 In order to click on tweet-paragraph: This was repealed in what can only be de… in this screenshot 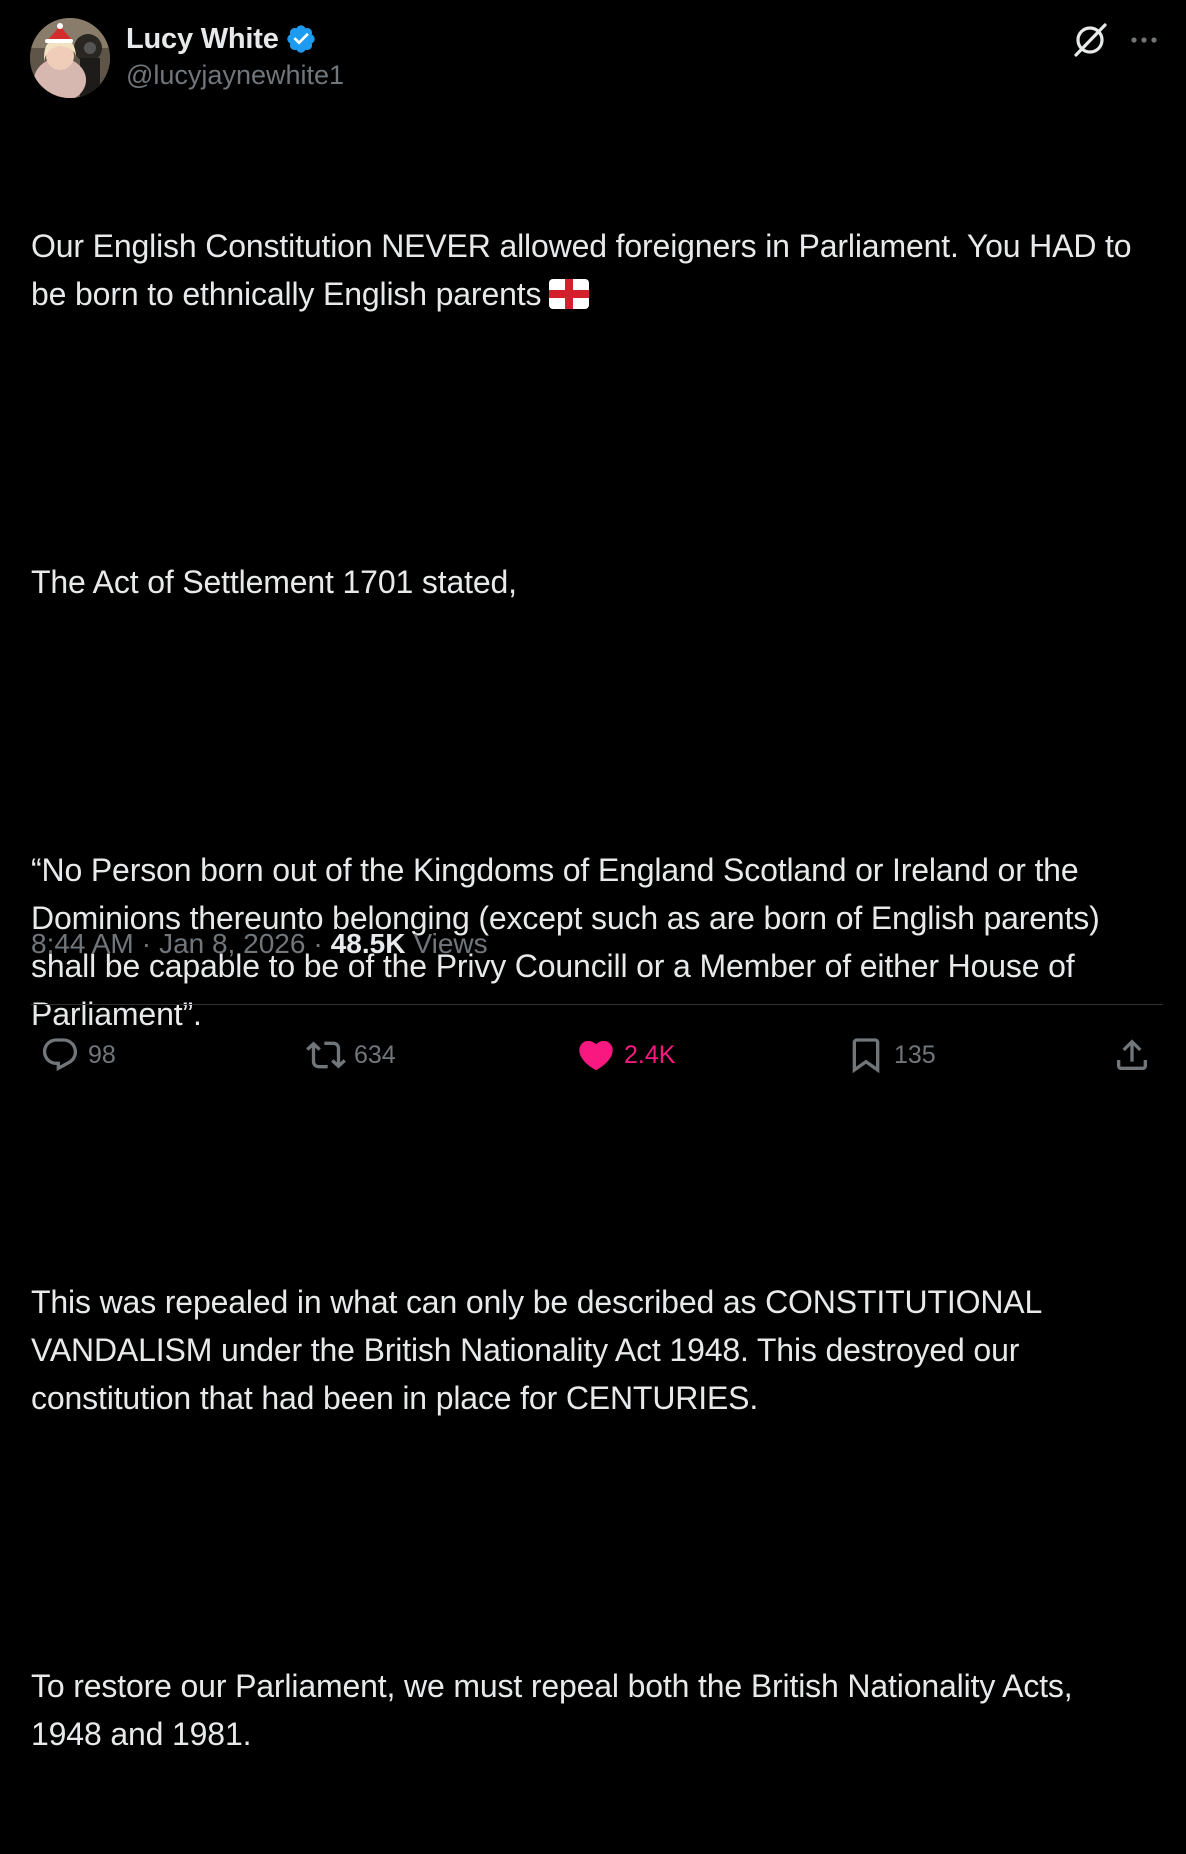, I will do `click(540, 1350)`.